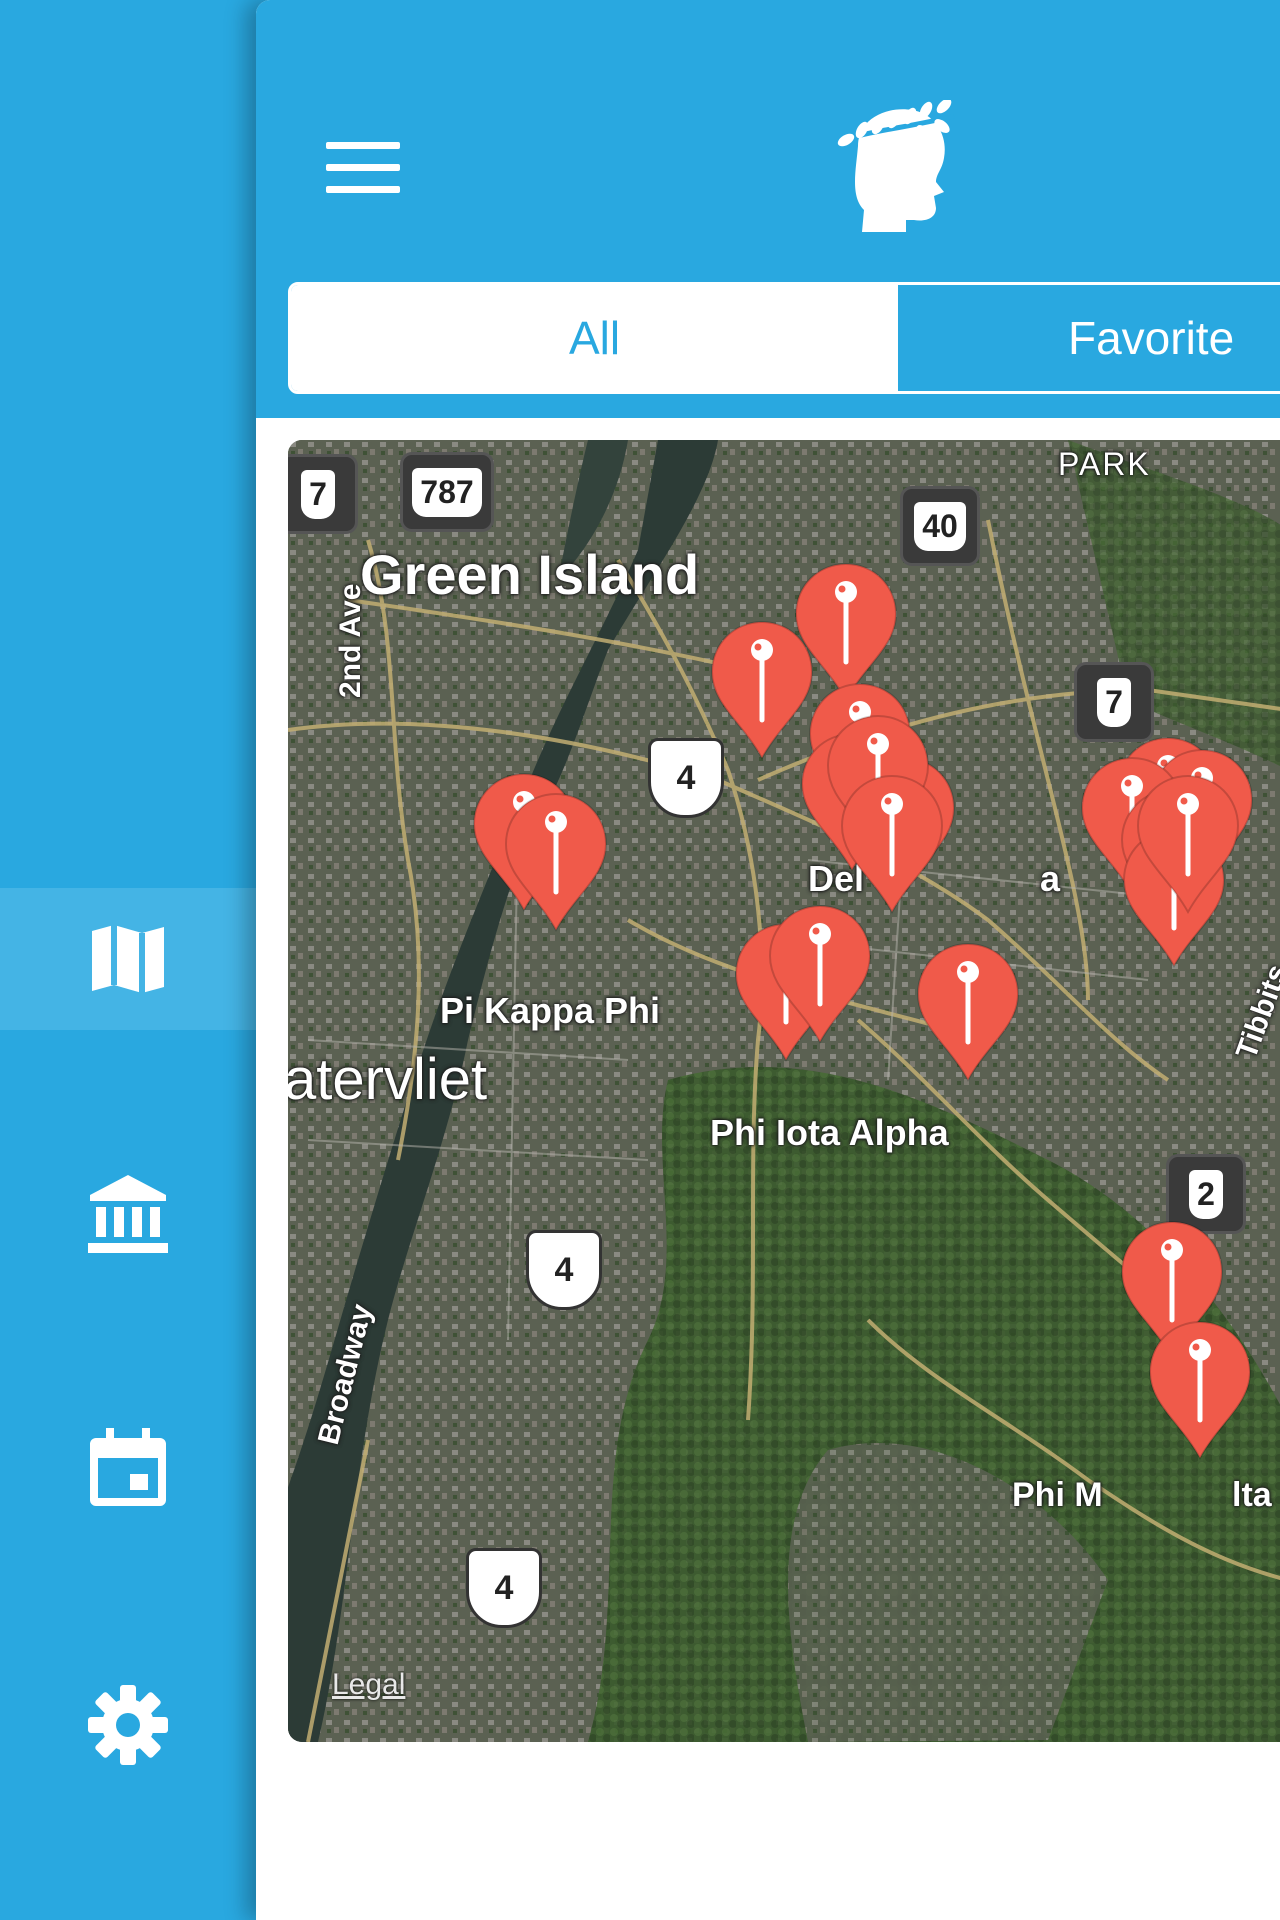  Describe the element at coordinates (829, 1132) in the screenshot. I see `map-label-phi-iota-alpha: Phi Iota Alpha` at that location.